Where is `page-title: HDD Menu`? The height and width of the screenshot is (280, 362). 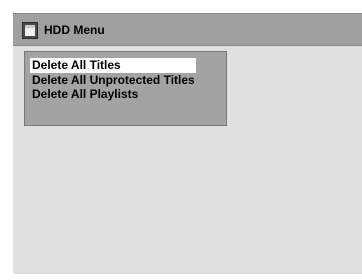
page-title: HDD Menu is located at coordinates (74, 30).